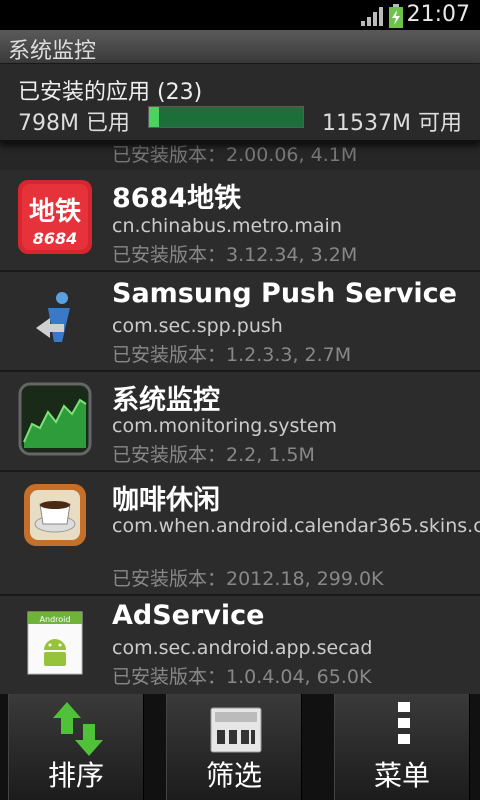 The height and width of the screenshot is (800, 480). I want to click on sort-label: 排序, so click(75, 775).